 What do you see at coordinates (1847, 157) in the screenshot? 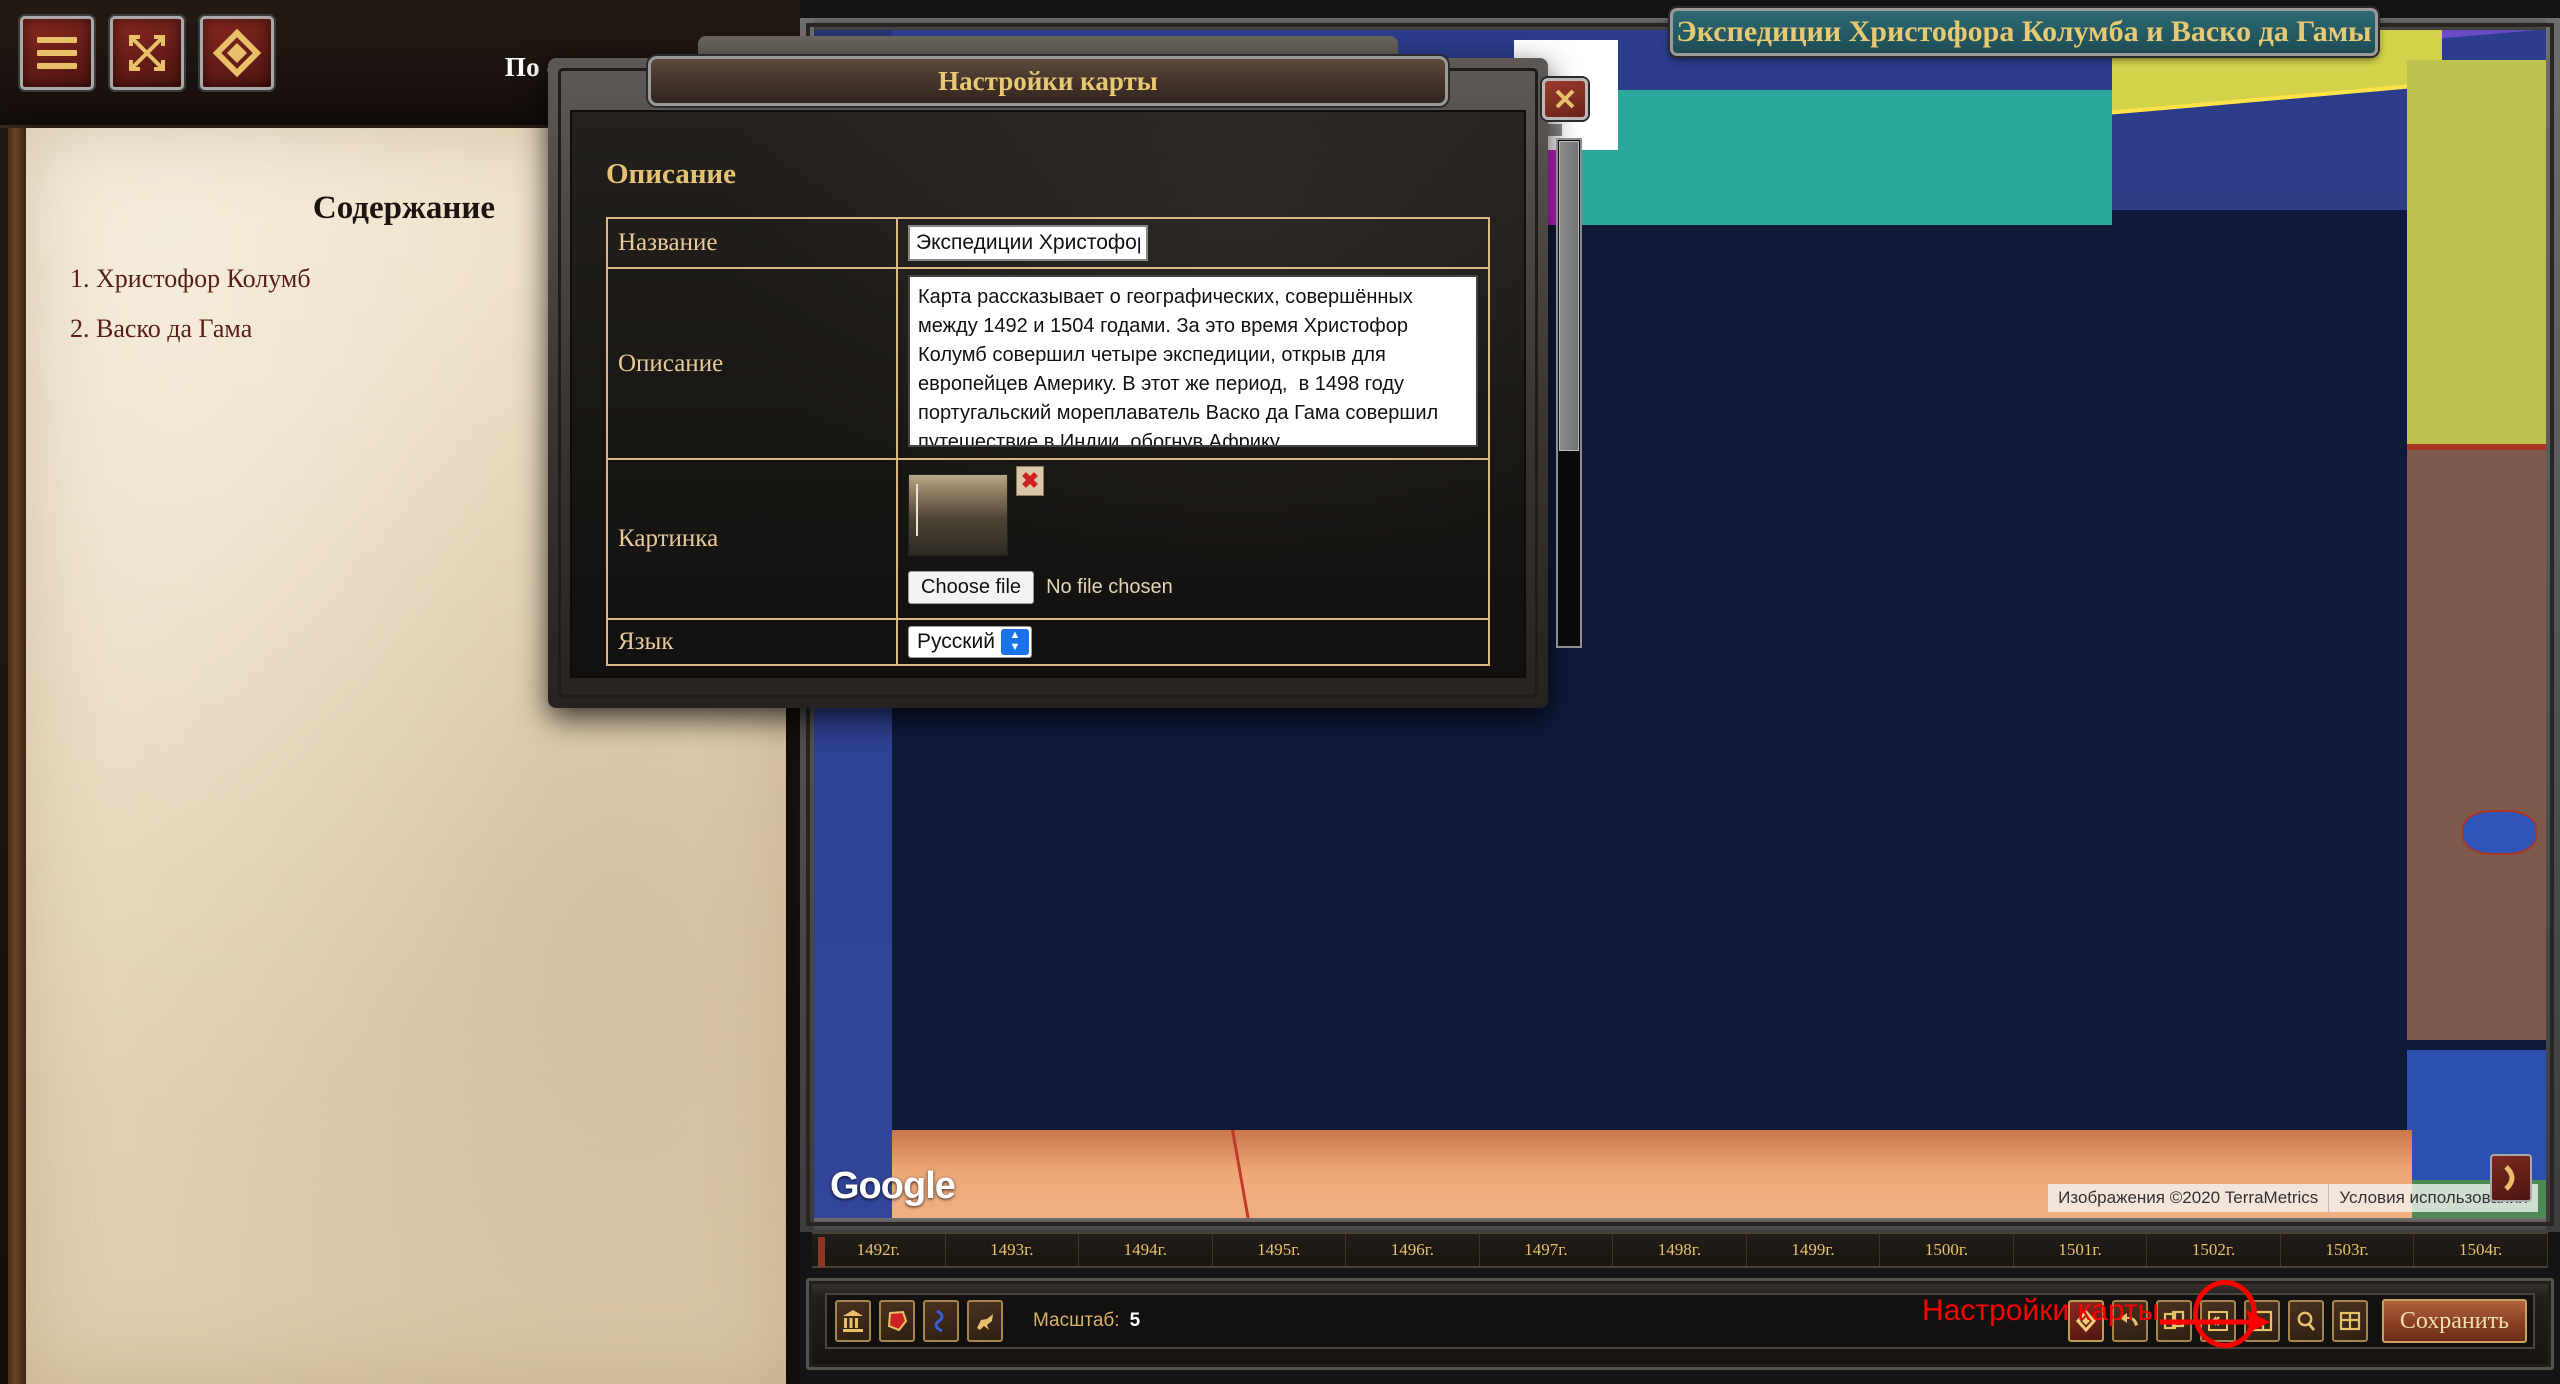
I see `map-territory-teal` at bounding box center [1847, 157].